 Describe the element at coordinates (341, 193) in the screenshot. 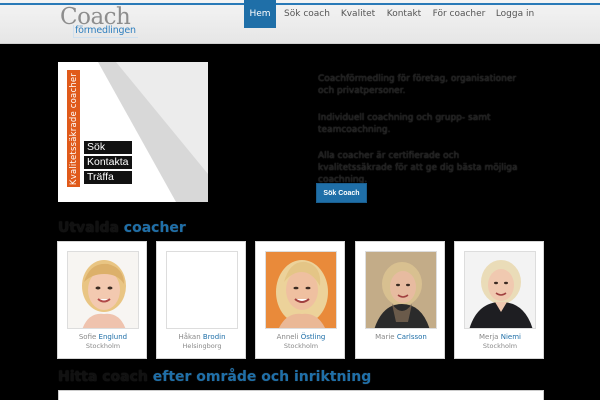

I see `sok-coach-button: Sök Coach` at that location.